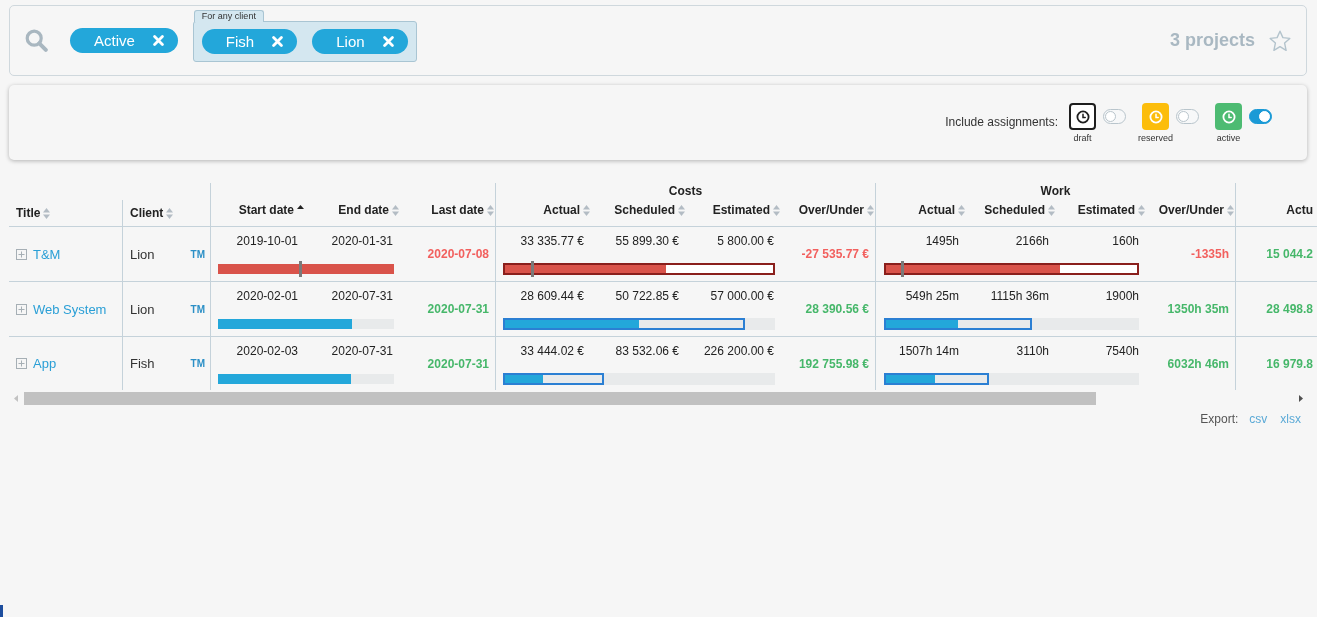 The height and width of the screenshot is (617, 1317). Describe the element at coordinates (1122, 296) in the screenshot. I see `estimated-work: 1900h` at that location.